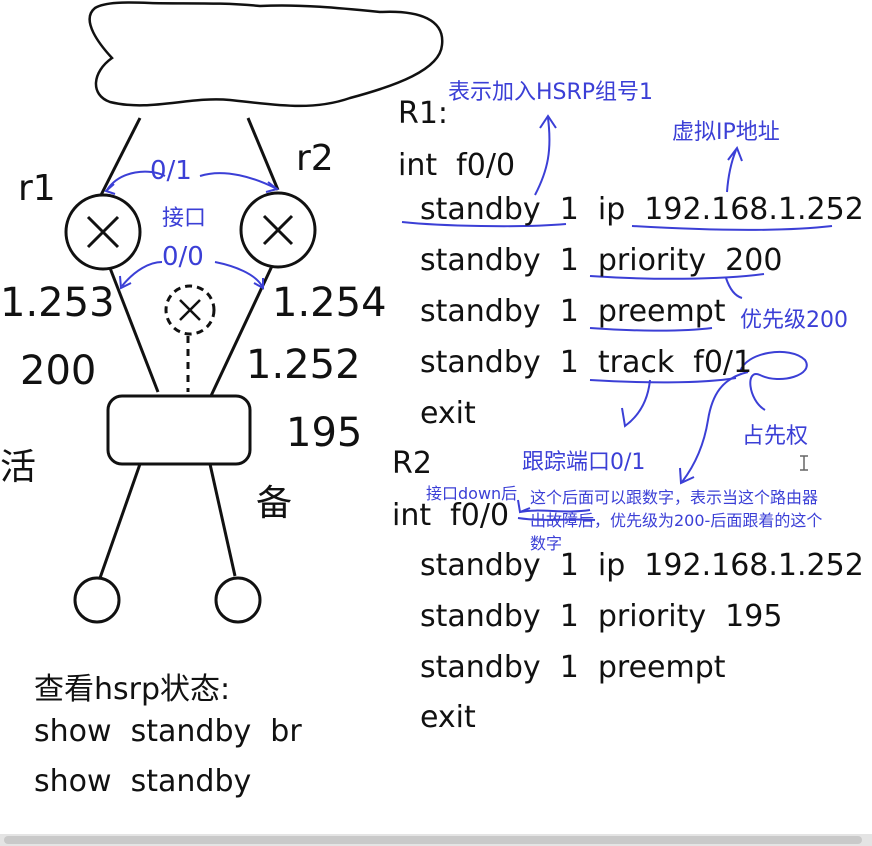 Image resolution: width=872 pixels, height=846 pixels. What do you see at coordinates (573, 311) in the screenshot?
I see `r1-line-preempt: standby 1 preempt` at bounding box center [573, 311].